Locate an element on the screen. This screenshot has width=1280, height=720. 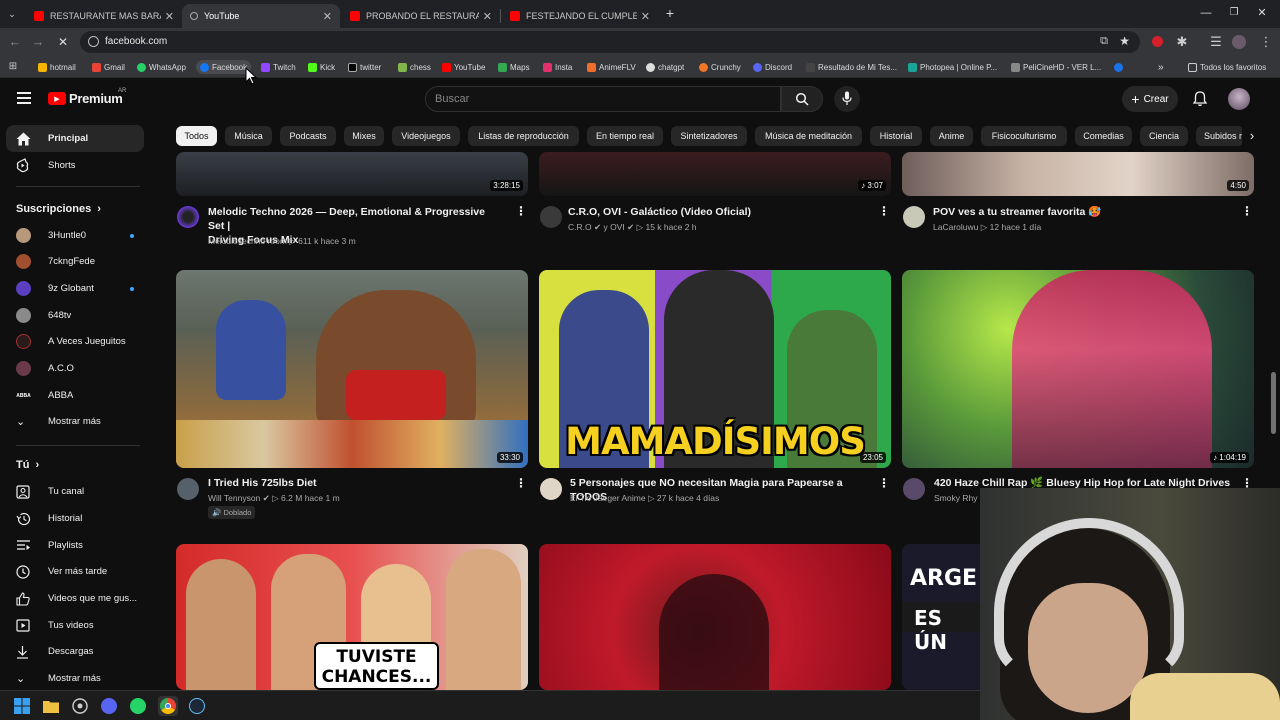
chrome-icon is located at coordinates (168, 706).